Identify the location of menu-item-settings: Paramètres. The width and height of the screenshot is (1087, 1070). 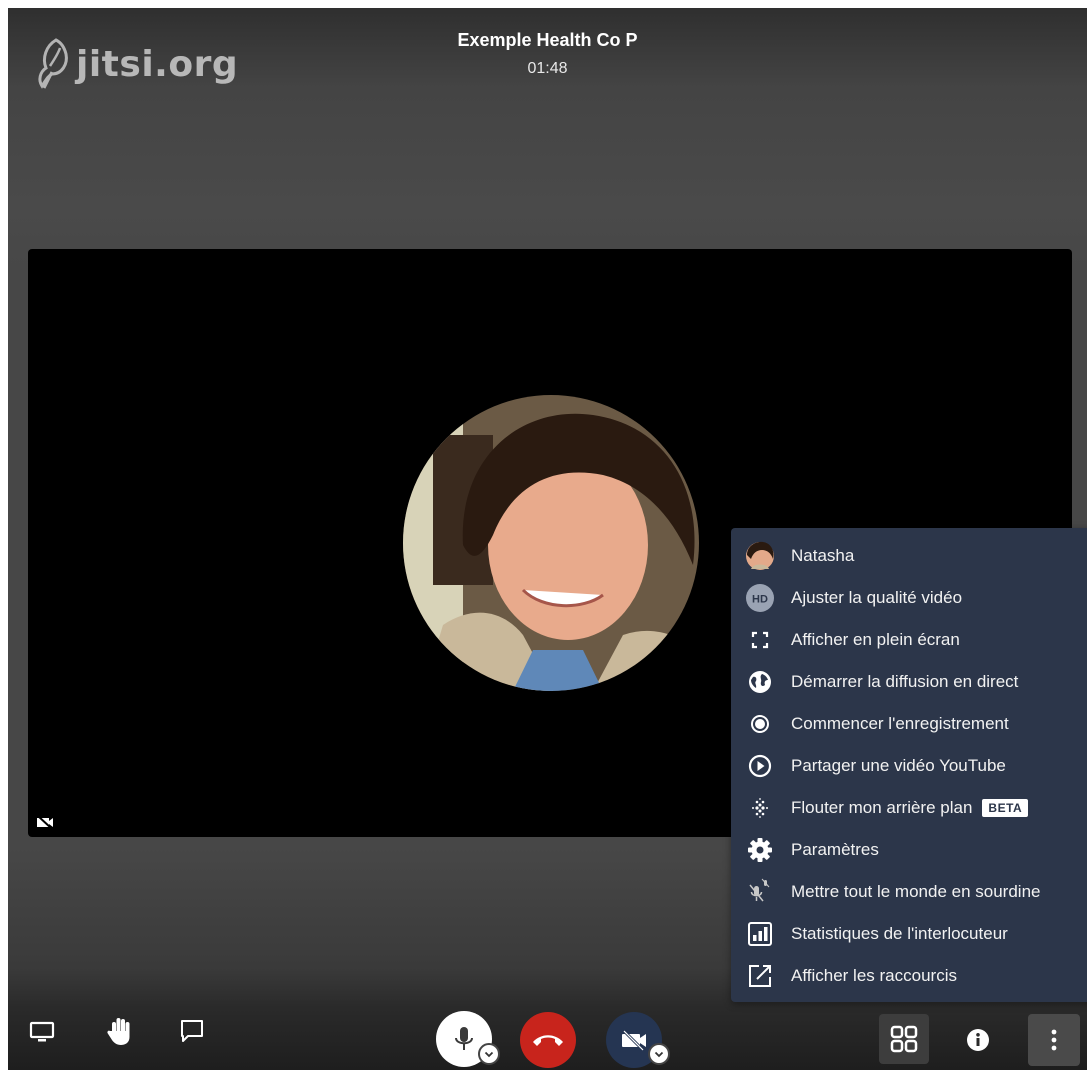
(909, 850).